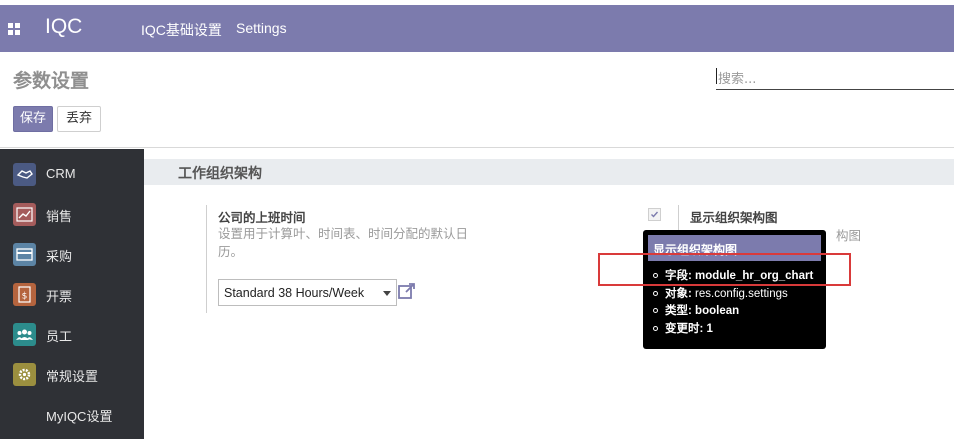 This screenshot has width=954, height=439. I want to click on text-caret, so click(716, 76).